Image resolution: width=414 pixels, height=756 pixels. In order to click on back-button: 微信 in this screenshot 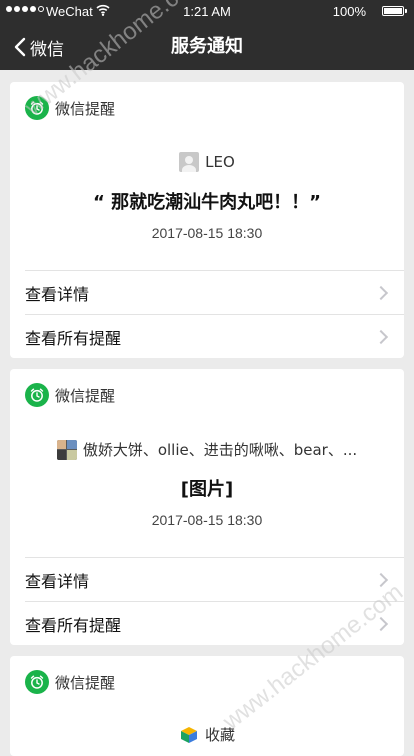, I will do `click(39, 47)`.